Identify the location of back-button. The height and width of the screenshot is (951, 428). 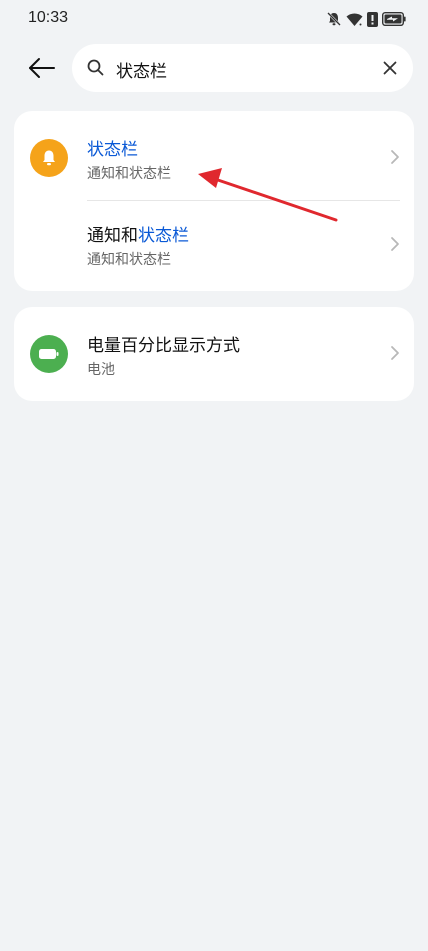
(42, 68).